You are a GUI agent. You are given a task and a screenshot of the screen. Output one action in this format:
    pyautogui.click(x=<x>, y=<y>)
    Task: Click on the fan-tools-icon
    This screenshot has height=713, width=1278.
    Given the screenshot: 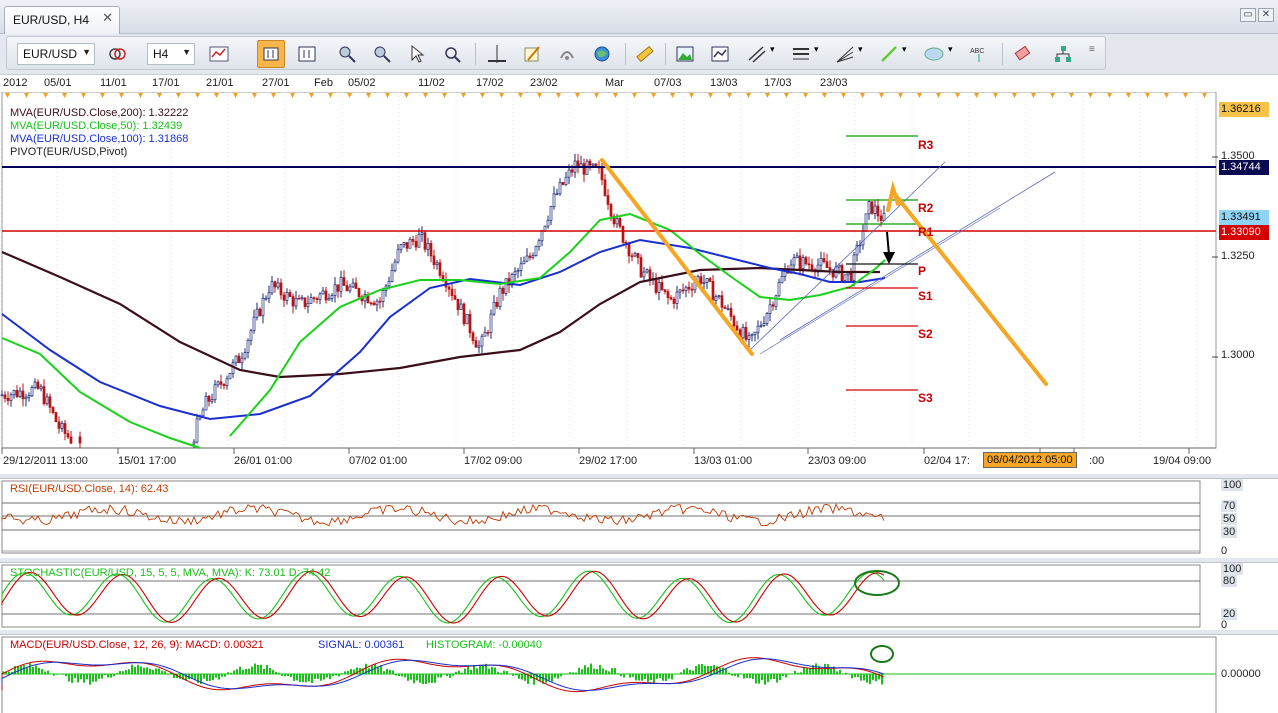 What is the action you would take?
    pyautogui.click(x=845, y=54)
    